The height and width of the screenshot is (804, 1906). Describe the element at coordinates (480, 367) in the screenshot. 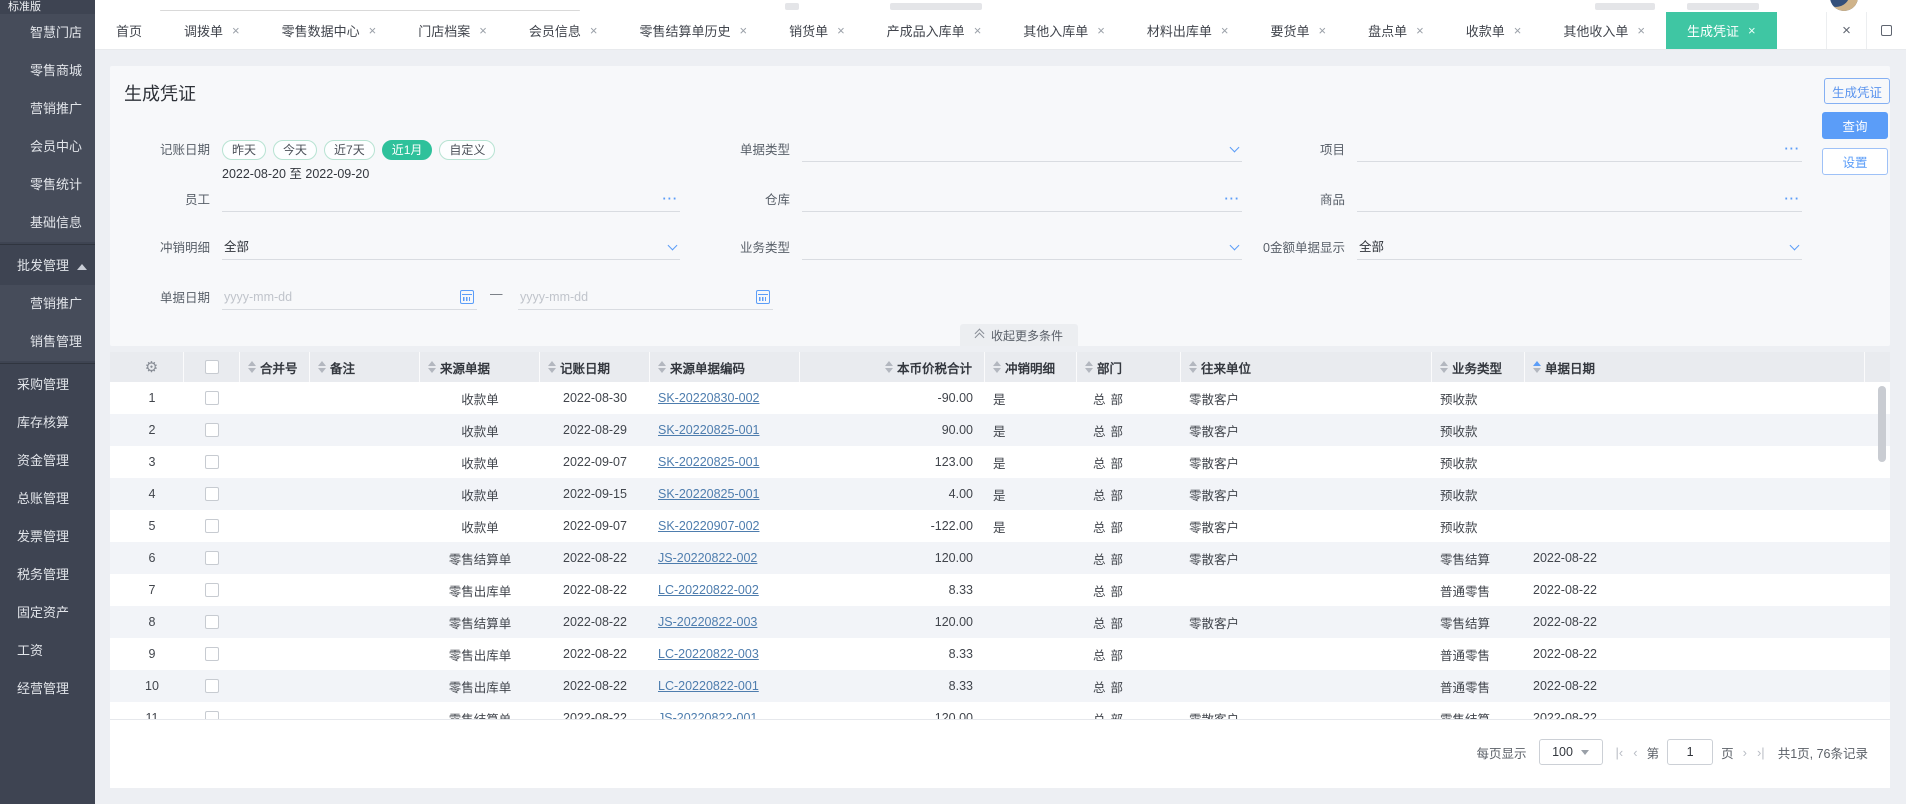

I see `column-header-来源单据: 来源单据` at that location.